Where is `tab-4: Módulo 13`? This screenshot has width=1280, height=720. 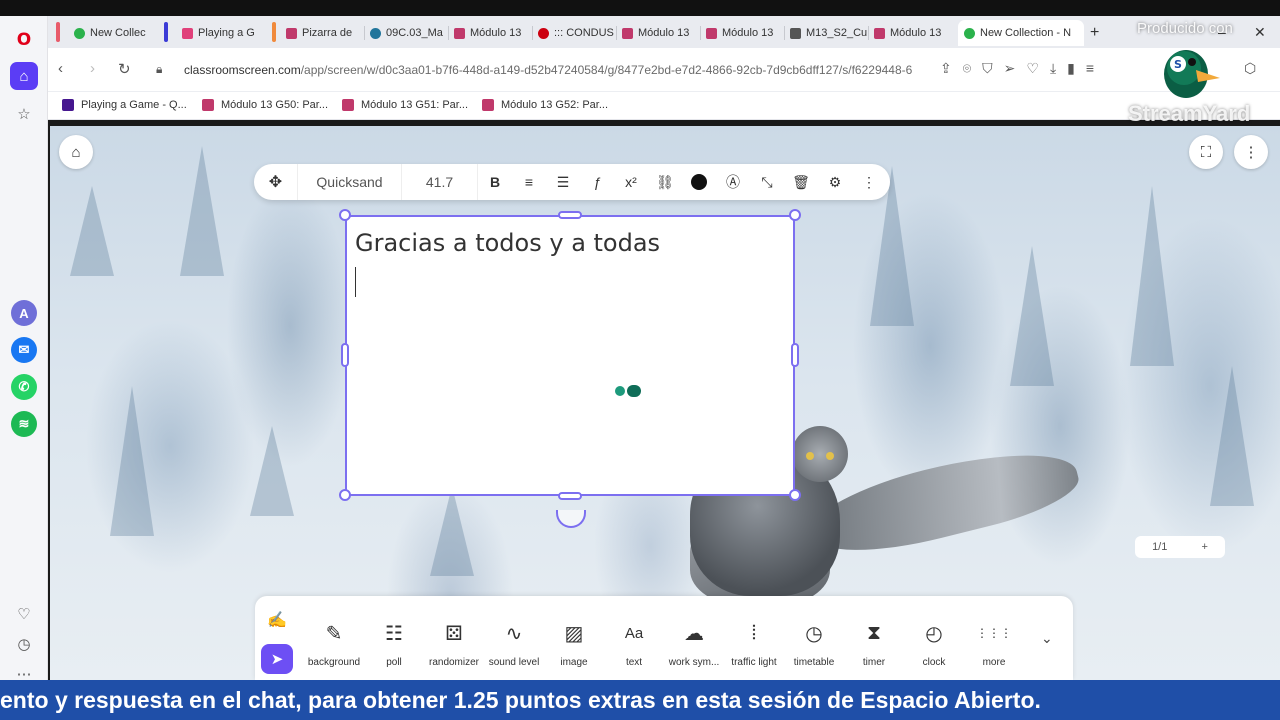 tab-4: Módulo 13 is located at coordinates (490, 33).